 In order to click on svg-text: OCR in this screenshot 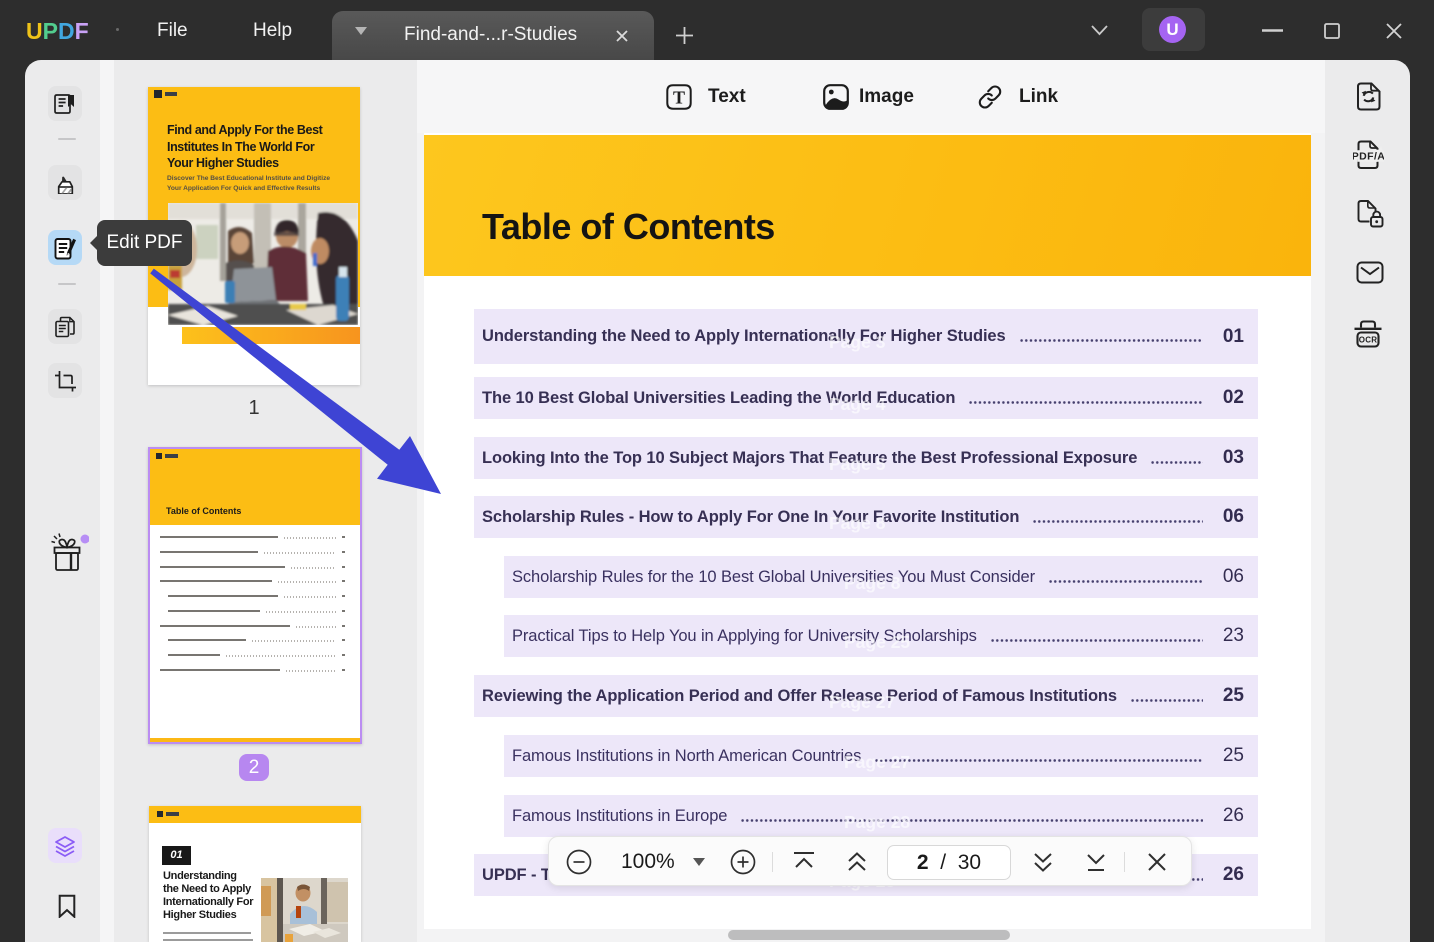, I will do `click(1368, 339)`.